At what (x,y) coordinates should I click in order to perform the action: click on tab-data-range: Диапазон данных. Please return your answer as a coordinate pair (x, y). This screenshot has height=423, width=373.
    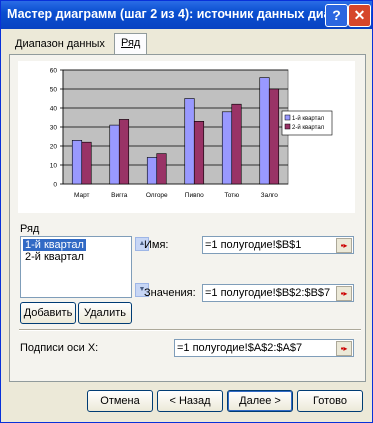
    Looking at the image, I should click on (60, 44).